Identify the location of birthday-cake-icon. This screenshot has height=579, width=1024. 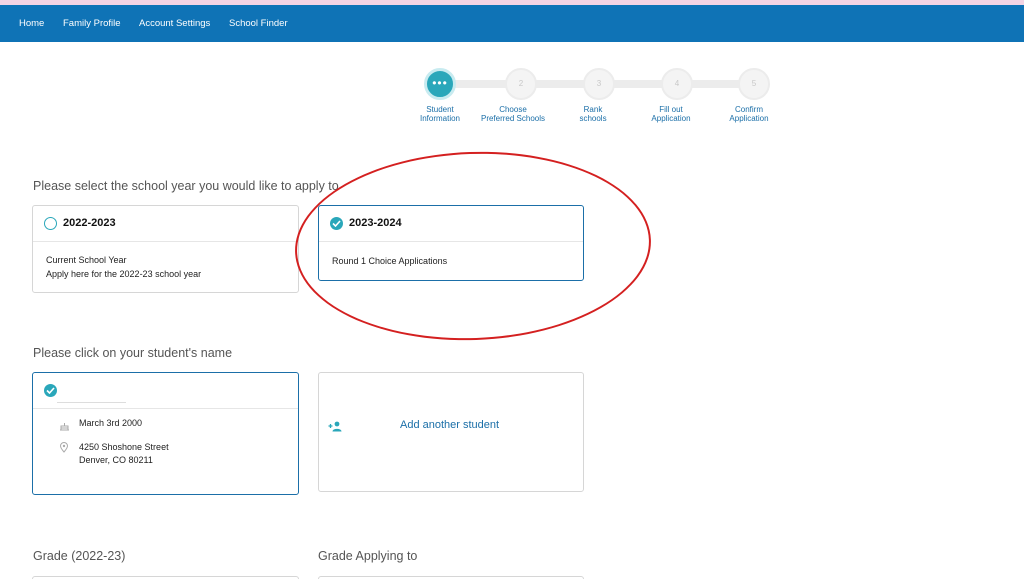
(64, 427).